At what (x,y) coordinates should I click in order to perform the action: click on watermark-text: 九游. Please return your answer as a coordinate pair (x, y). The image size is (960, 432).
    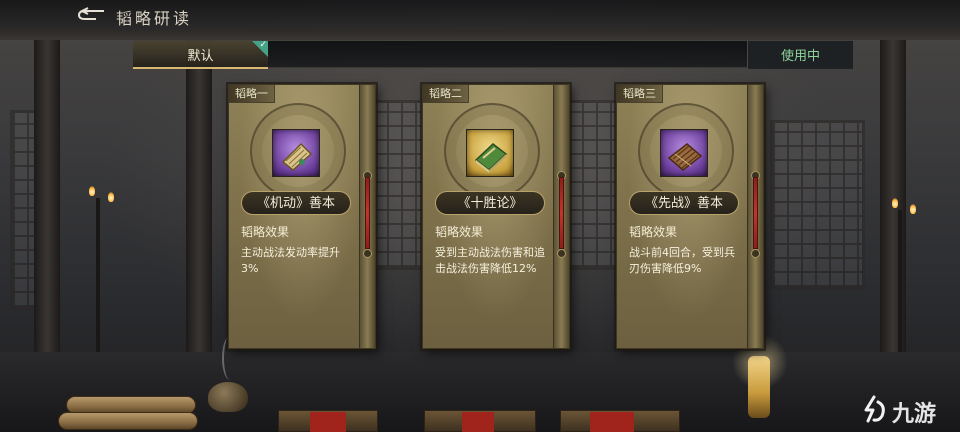
    Looking at the image, I should click on (914, 414).